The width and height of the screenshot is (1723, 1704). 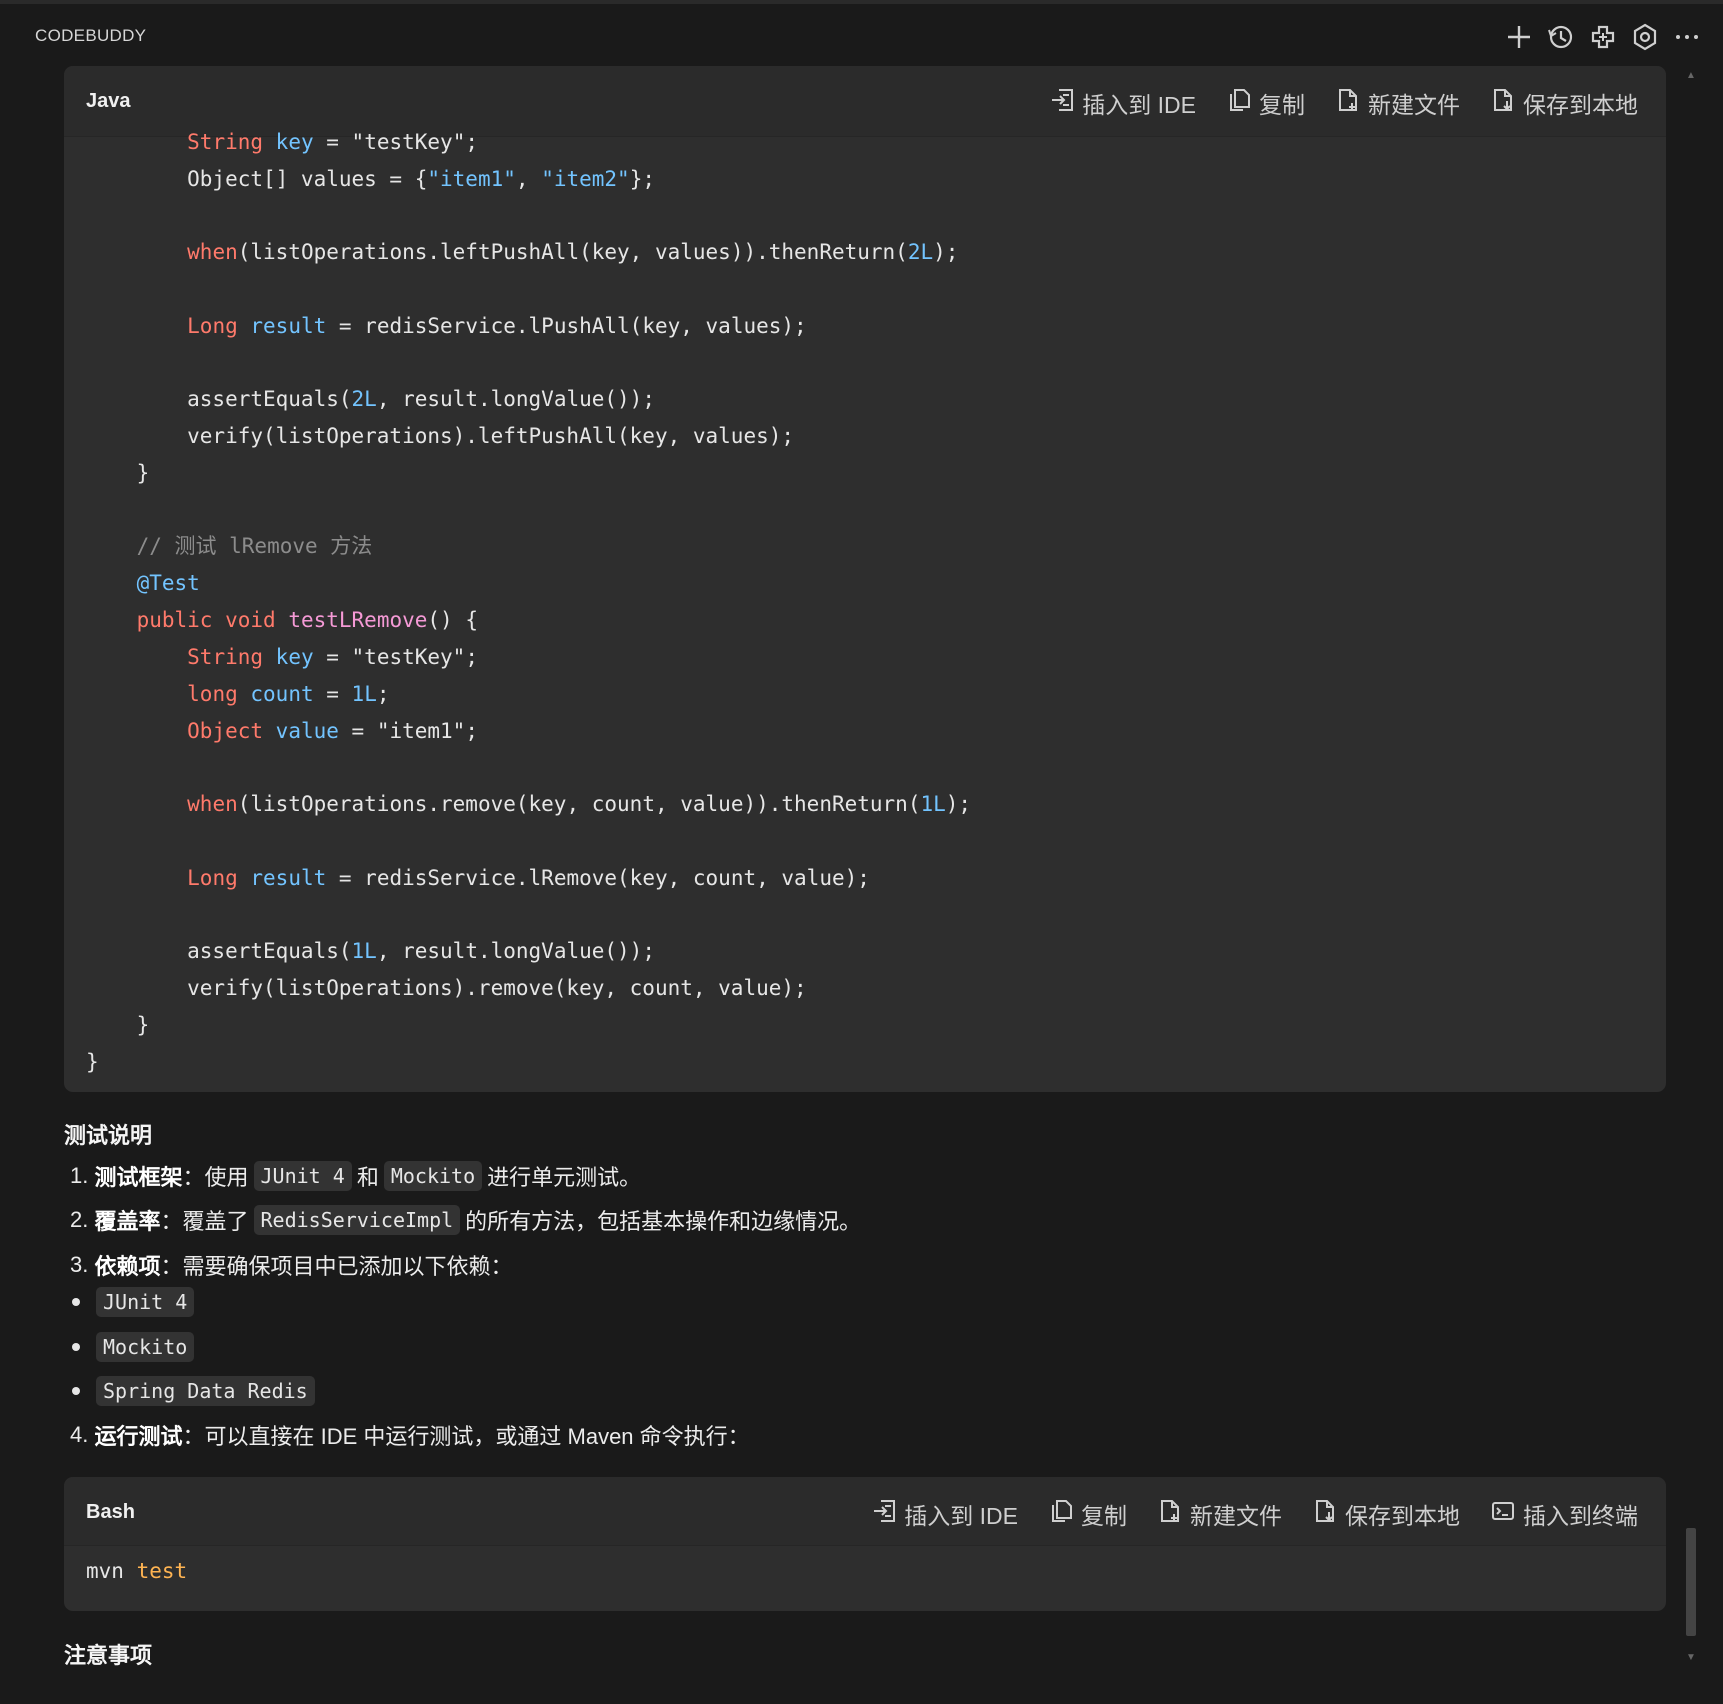 What do you see at coordinates (108, 1655) in the screenshot?
I see `notes-title: 注意事项` at bounding box center [108, 1655].